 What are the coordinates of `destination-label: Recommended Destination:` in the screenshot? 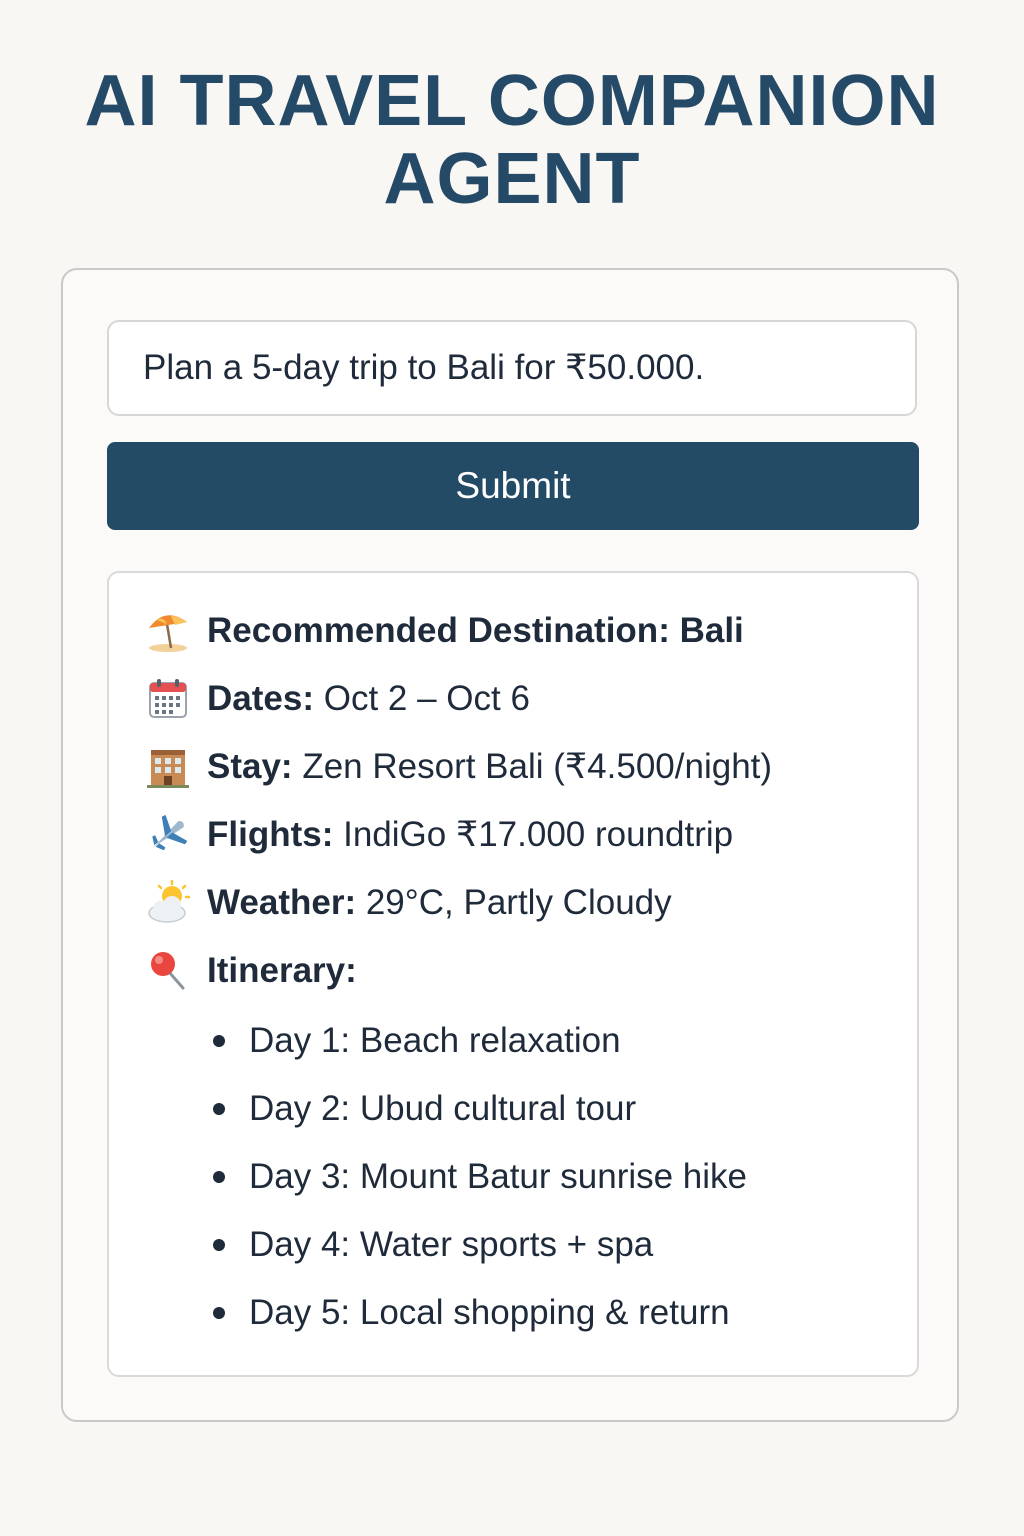 It's located at (438, 630).